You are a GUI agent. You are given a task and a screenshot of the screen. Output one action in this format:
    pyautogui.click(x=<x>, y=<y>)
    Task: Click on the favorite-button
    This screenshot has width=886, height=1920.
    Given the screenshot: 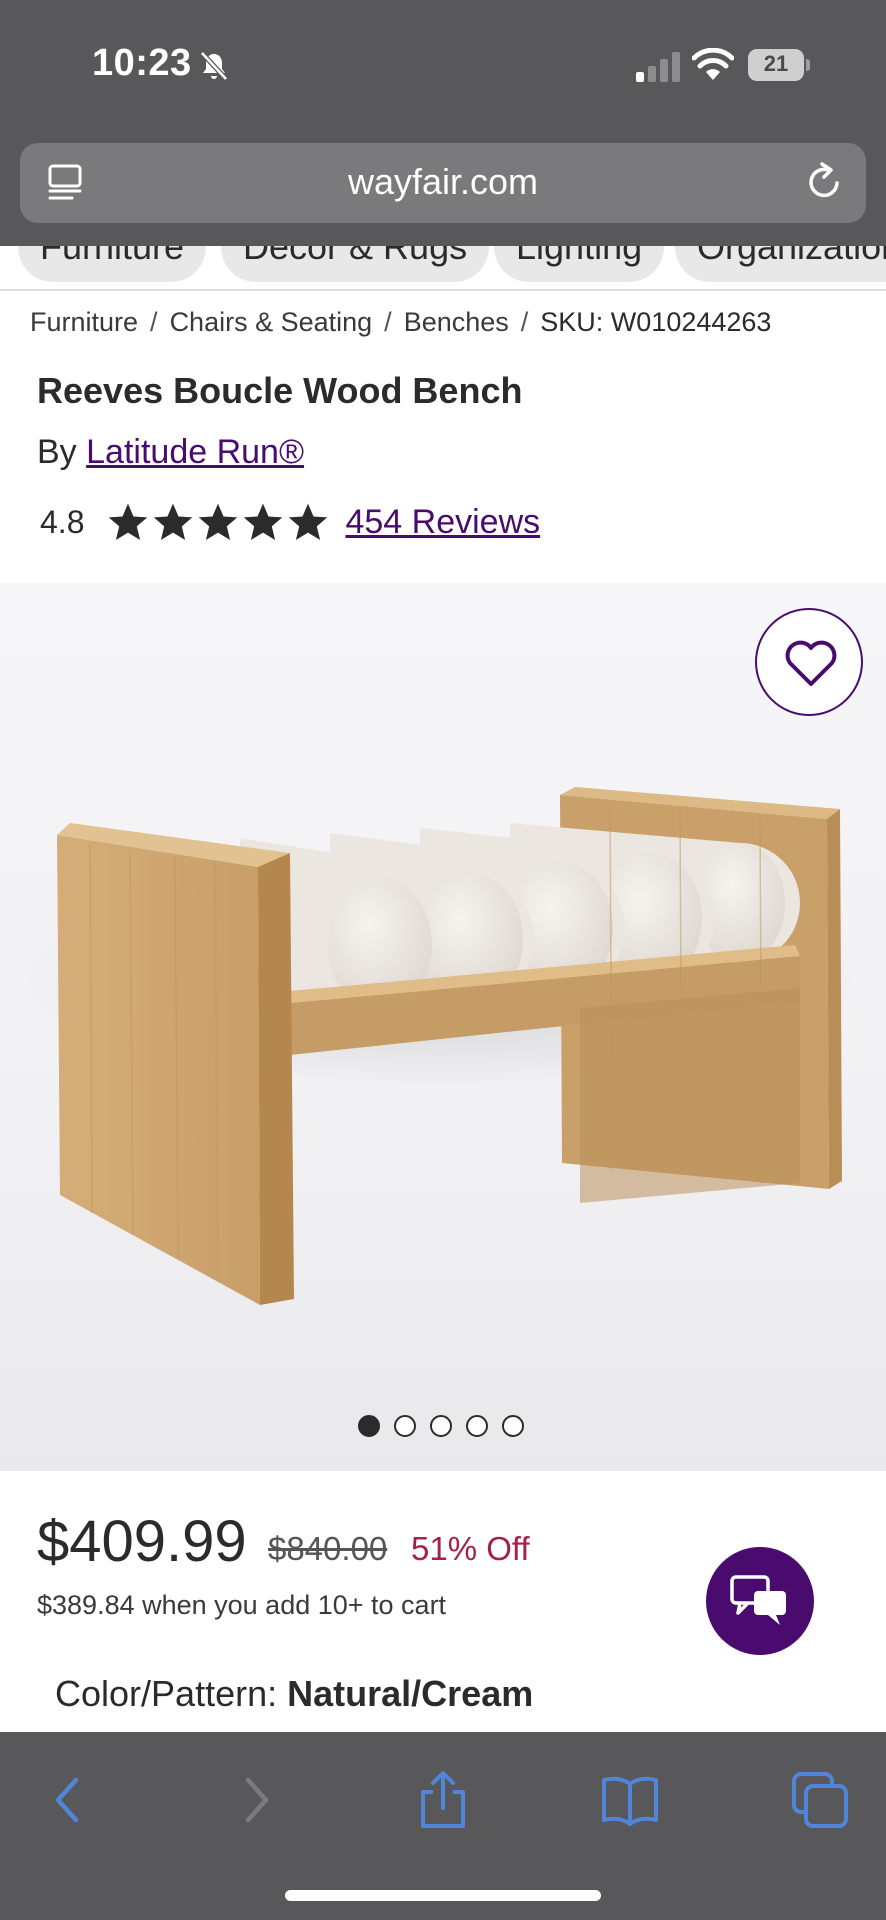 What is the action you would take?
    pyautogui.click(x=809, y=662)
    